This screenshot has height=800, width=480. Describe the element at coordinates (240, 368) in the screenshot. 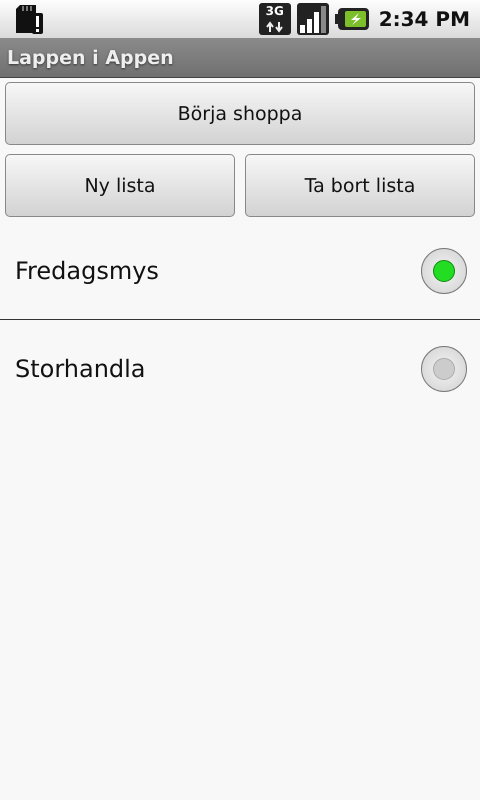

I see `list-item: Storhandla` at that location.